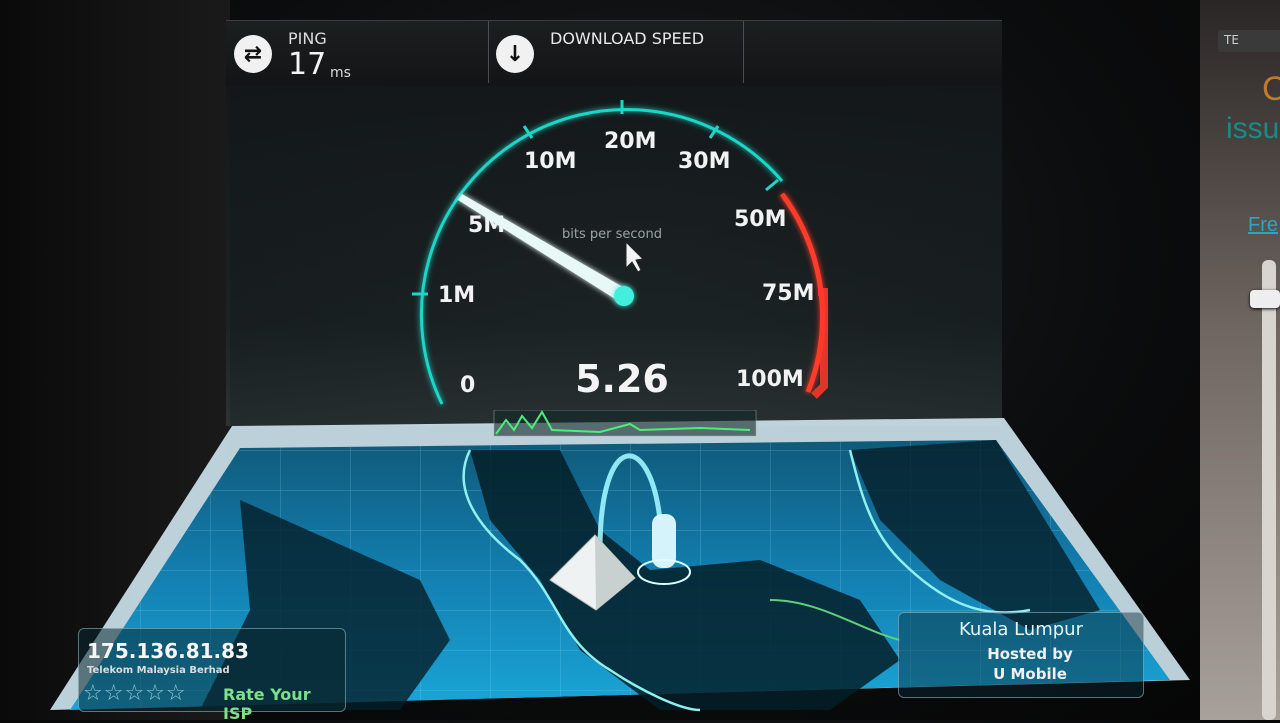  Describe the element at coordinates (1263, 225) in the screenshot. I see `side-link: Fre` at that location.